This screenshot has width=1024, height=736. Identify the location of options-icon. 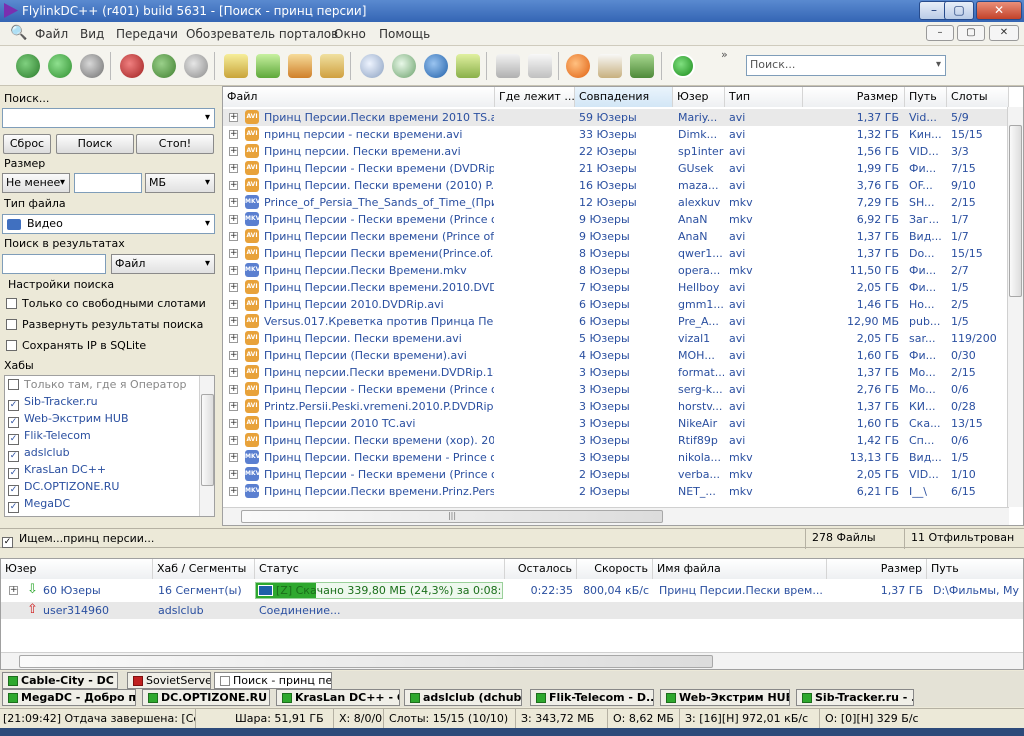
(610, 66).